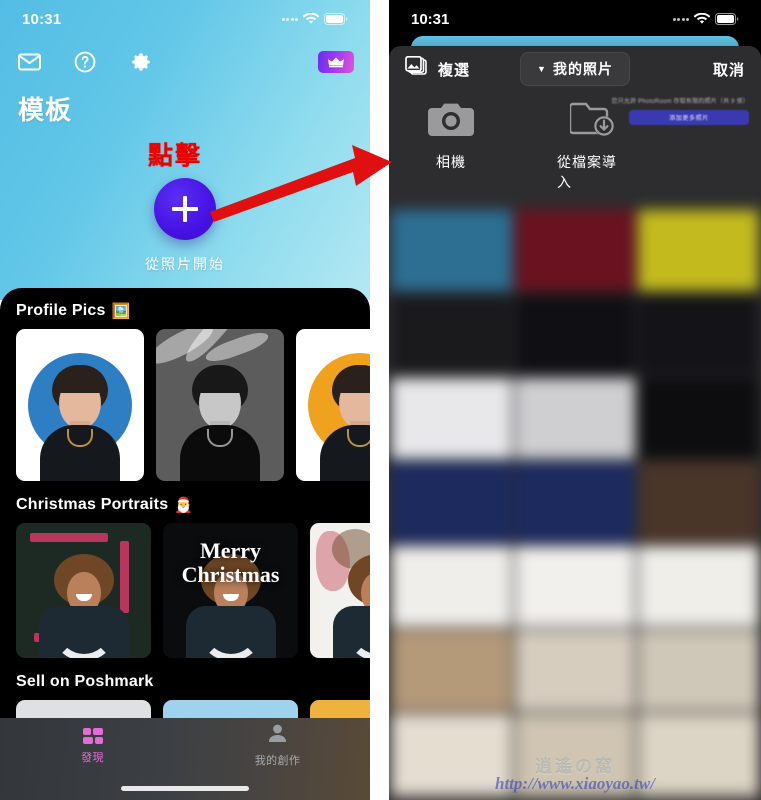 This screenshot has height=800, width=761. What do you see at coordinates (417, 69) in the screenshot?
I see `stacked-photos-icon` at bounding box center [417, 69].